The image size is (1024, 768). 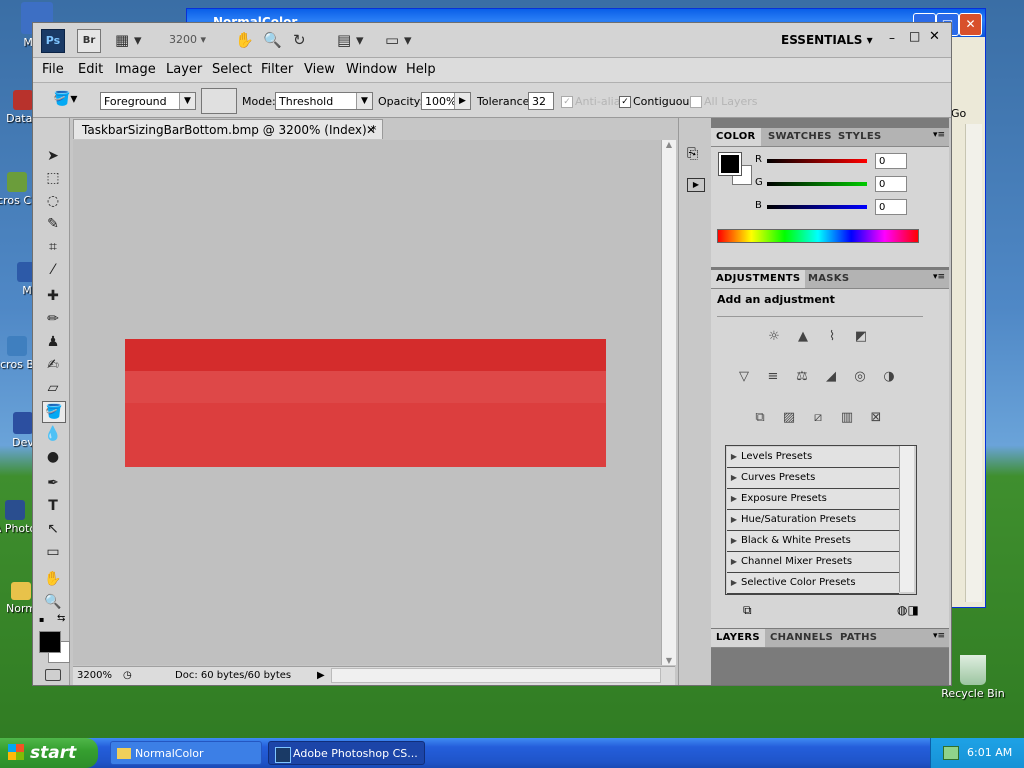 I want to click on explorer-scrollbar, so click(x=973, y=363).